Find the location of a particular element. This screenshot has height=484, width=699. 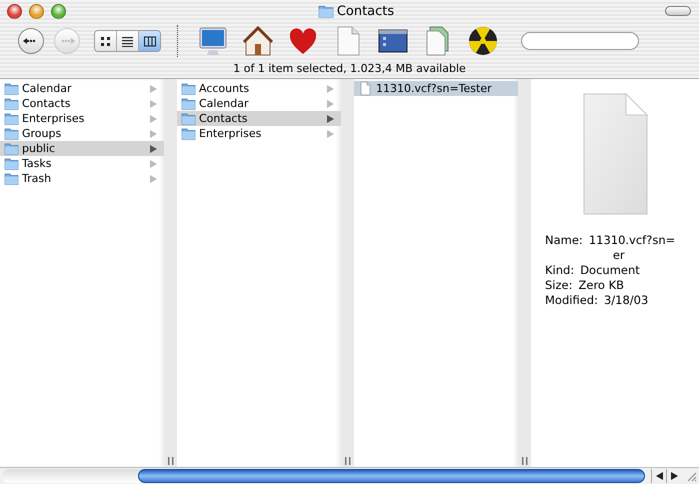

list-item: Groups is located at coordinates (82, 133).